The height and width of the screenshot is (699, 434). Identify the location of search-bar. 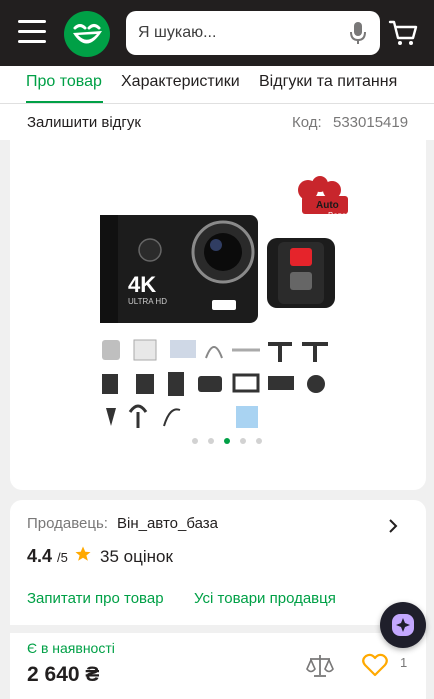
(253, 33).